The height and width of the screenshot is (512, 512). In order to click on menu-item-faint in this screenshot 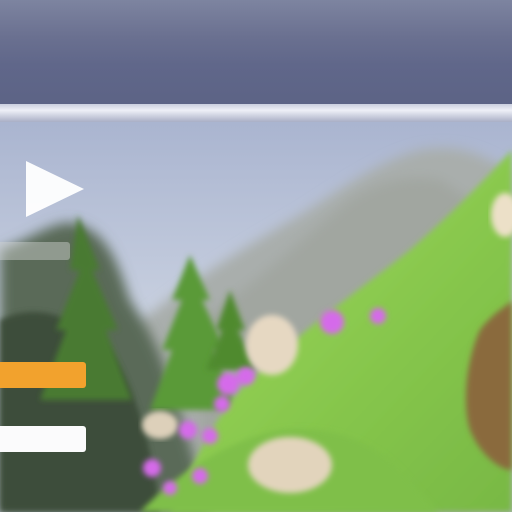, I will do `click(35, 251)`.